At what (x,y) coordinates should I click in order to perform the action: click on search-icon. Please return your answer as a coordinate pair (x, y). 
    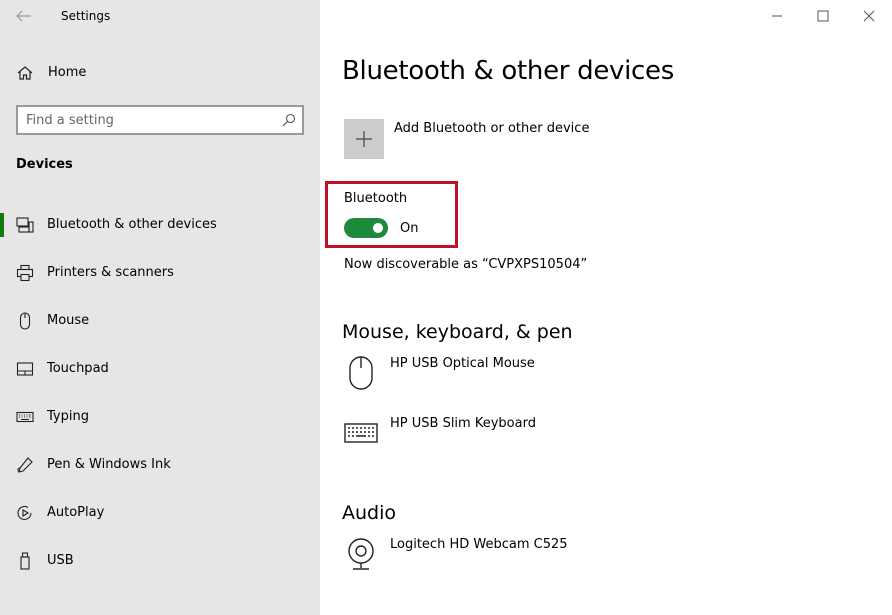
    Looking at the image, I should click on (289, 120).